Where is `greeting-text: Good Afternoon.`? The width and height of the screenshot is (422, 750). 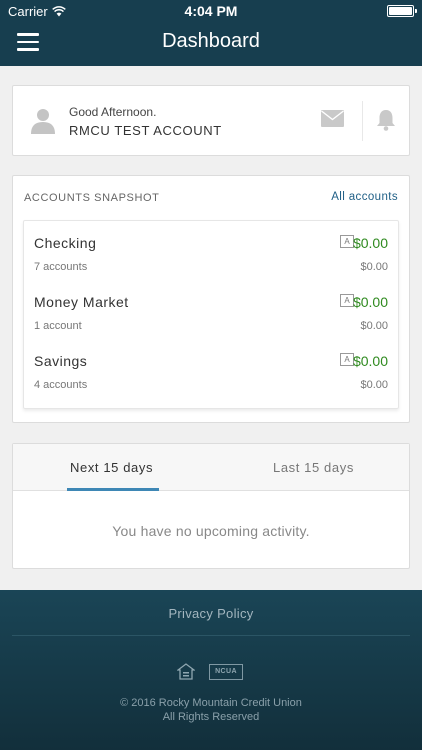 greeting-text: Good Afternoon. is located at coordinates (113, 112).